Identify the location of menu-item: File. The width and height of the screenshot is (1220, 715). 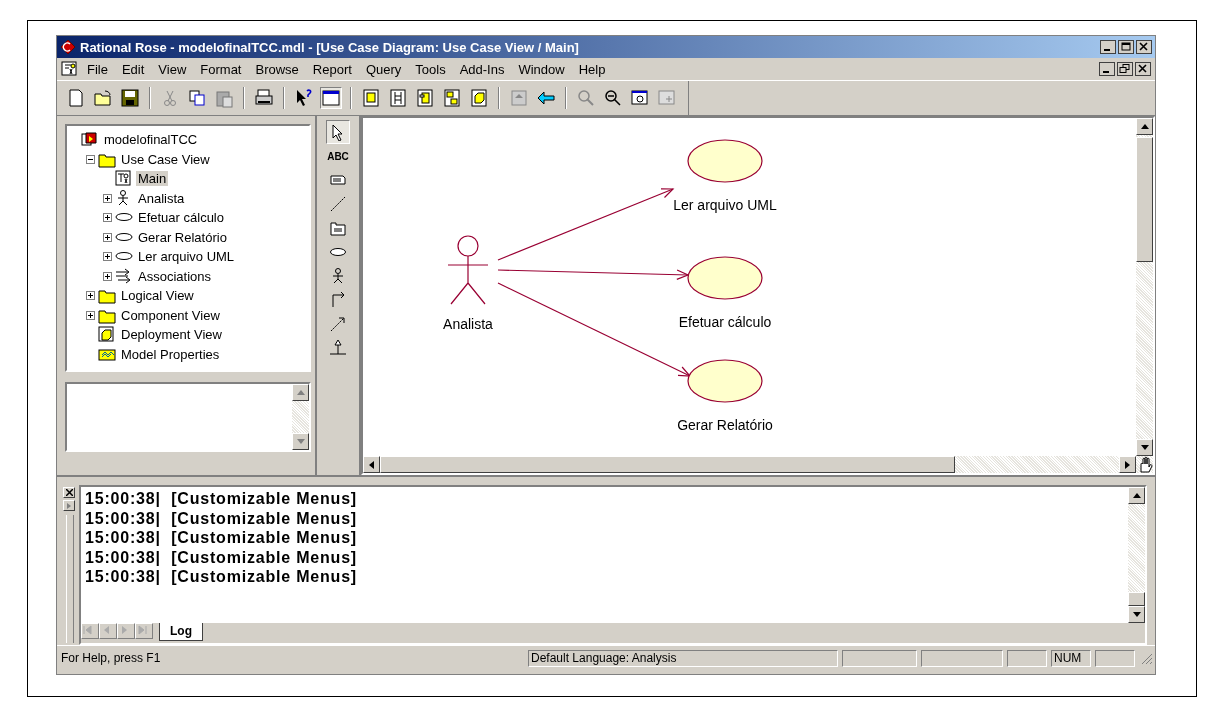
(97, 69).